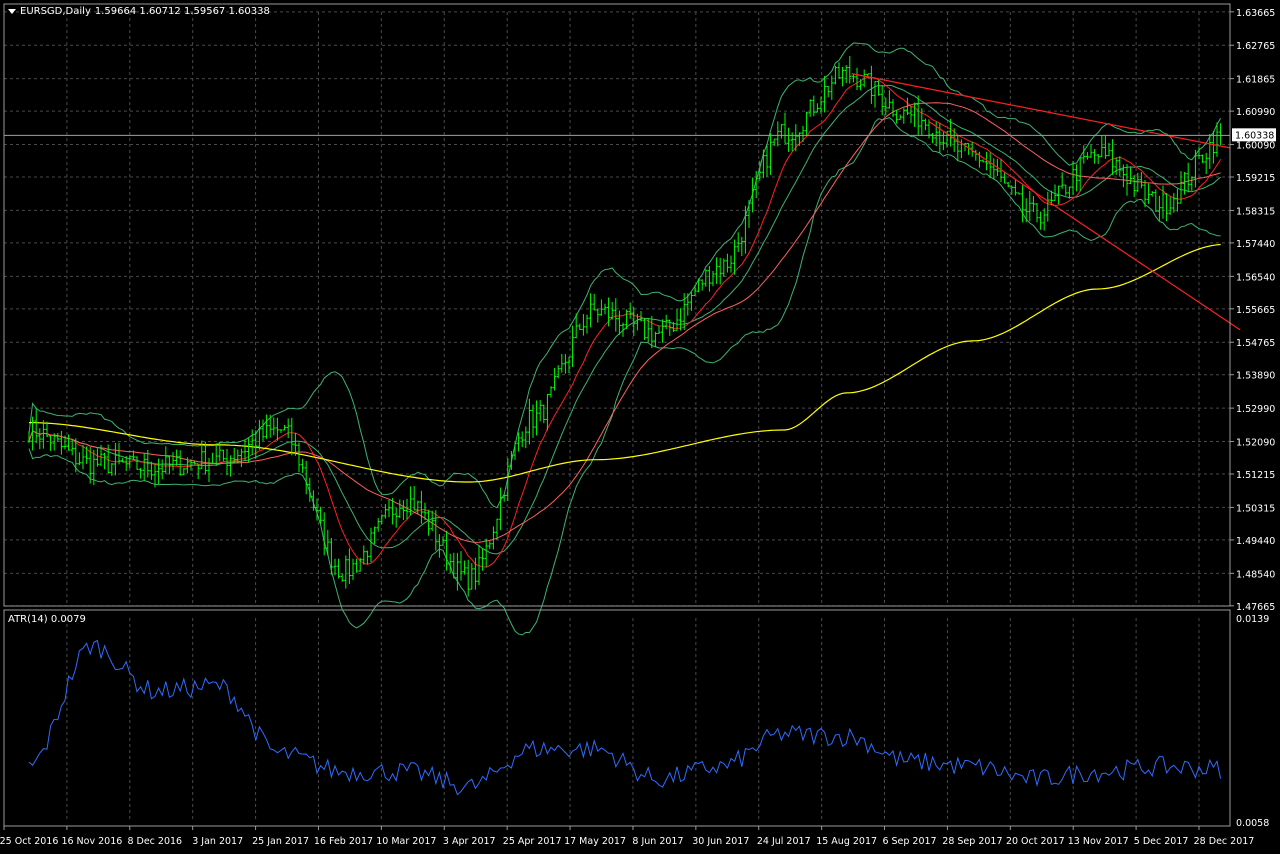 This screenshot has width=1280, height=854. What do you see at coordinates (1255, 178) in the screenshot?
I see `price-tick-label: 1.59215` at bounding box center [1255, 178].